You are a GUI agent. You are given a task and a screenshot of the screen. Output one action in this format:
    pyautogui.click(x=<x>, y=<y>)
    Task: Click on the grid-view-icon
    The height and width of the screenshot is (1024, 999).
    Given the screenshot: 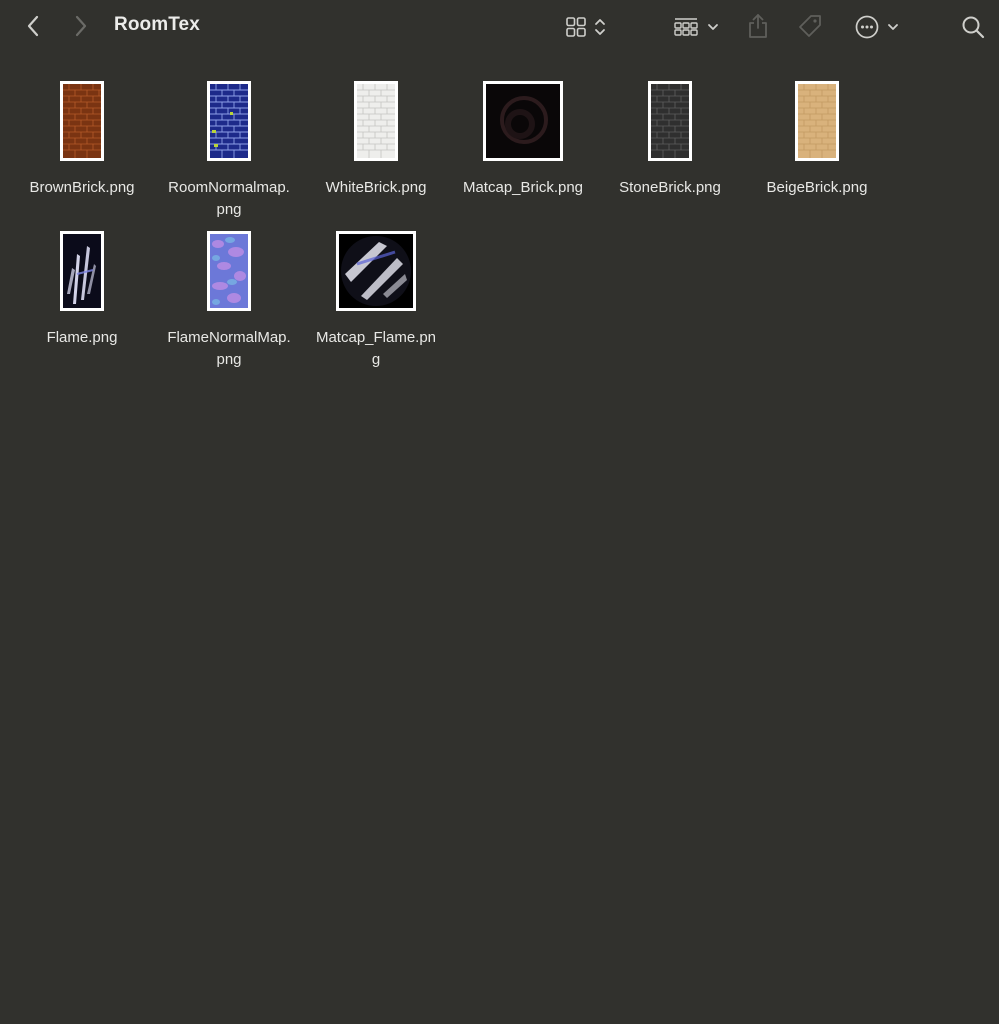 What is the action you would take?
    pyautogui.click(x=576, y=27)
    